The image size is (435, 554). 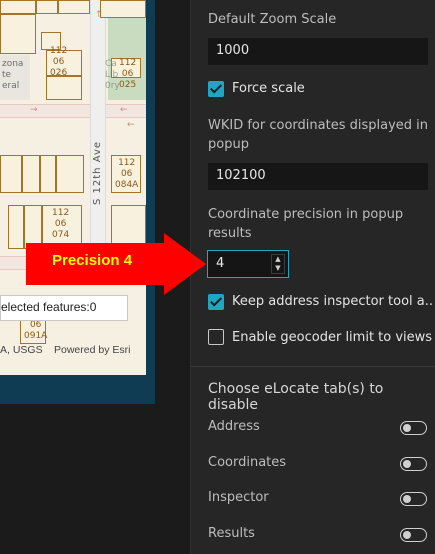 What do you see at coordinates (13, 75) in the screenshot?
I see `place-label: zona te eral` at bounding box center [13, 75].